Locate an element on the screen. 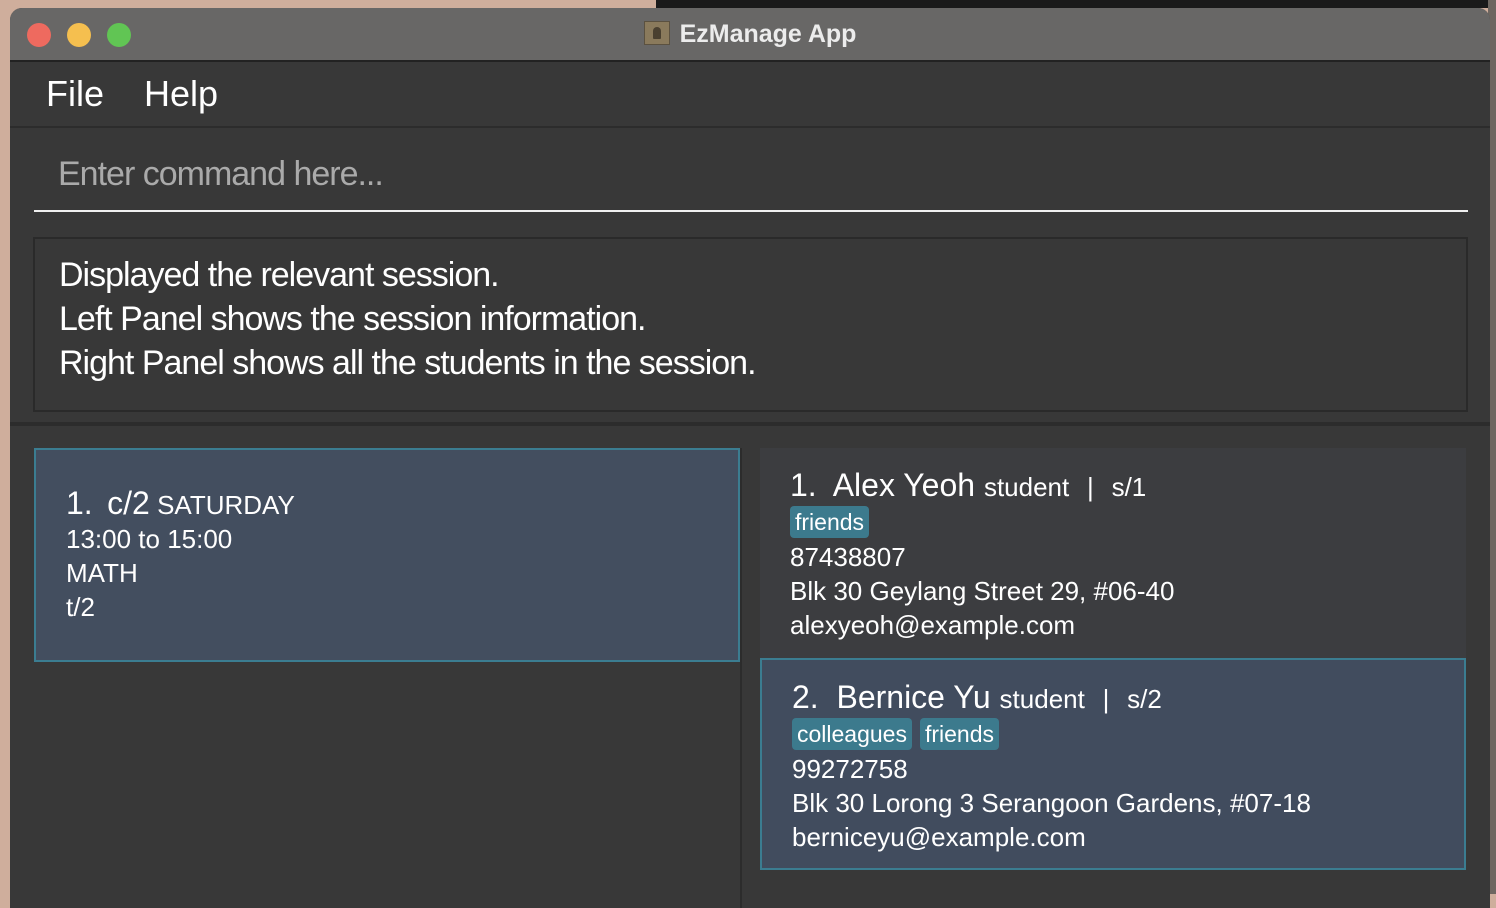 This screenshot has height=908, width=1496. student-index: 1. is located at coordinates (803, 485).